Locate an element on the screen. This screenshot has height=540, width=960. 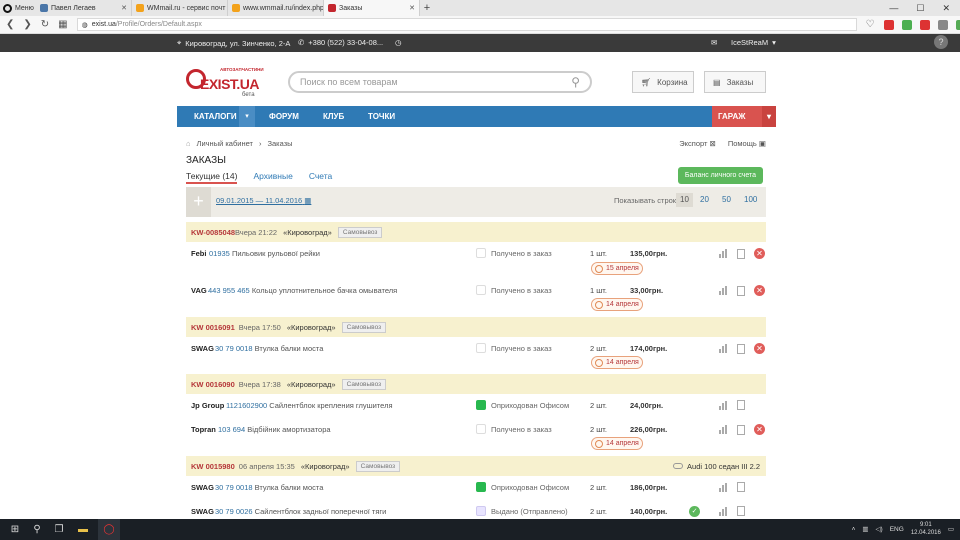
browser-tab-active: Заказы ✕ is located at coordinates (372, 8).